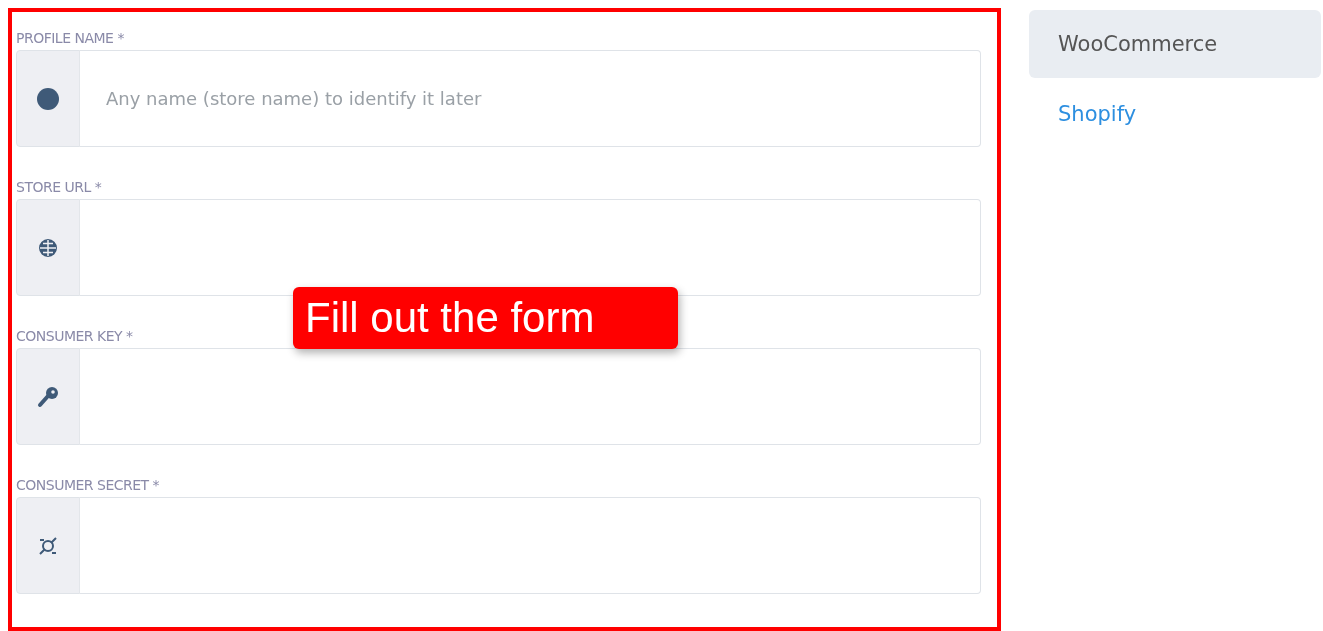 This screenshot has height=631, width=1323. I want to click on input-field: Any name (store name) to identify it later, so click(530, 98).